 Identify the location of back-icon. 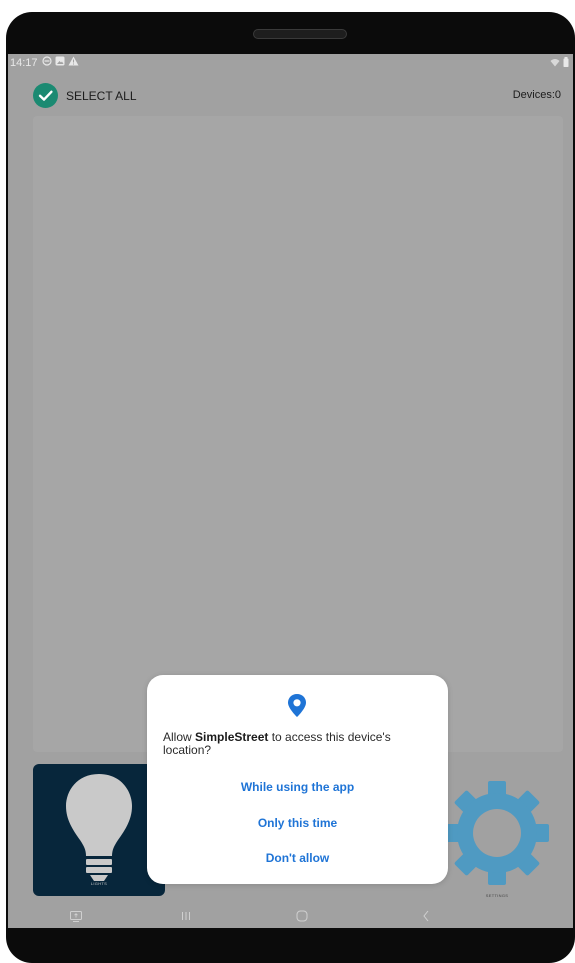
(426, 916).